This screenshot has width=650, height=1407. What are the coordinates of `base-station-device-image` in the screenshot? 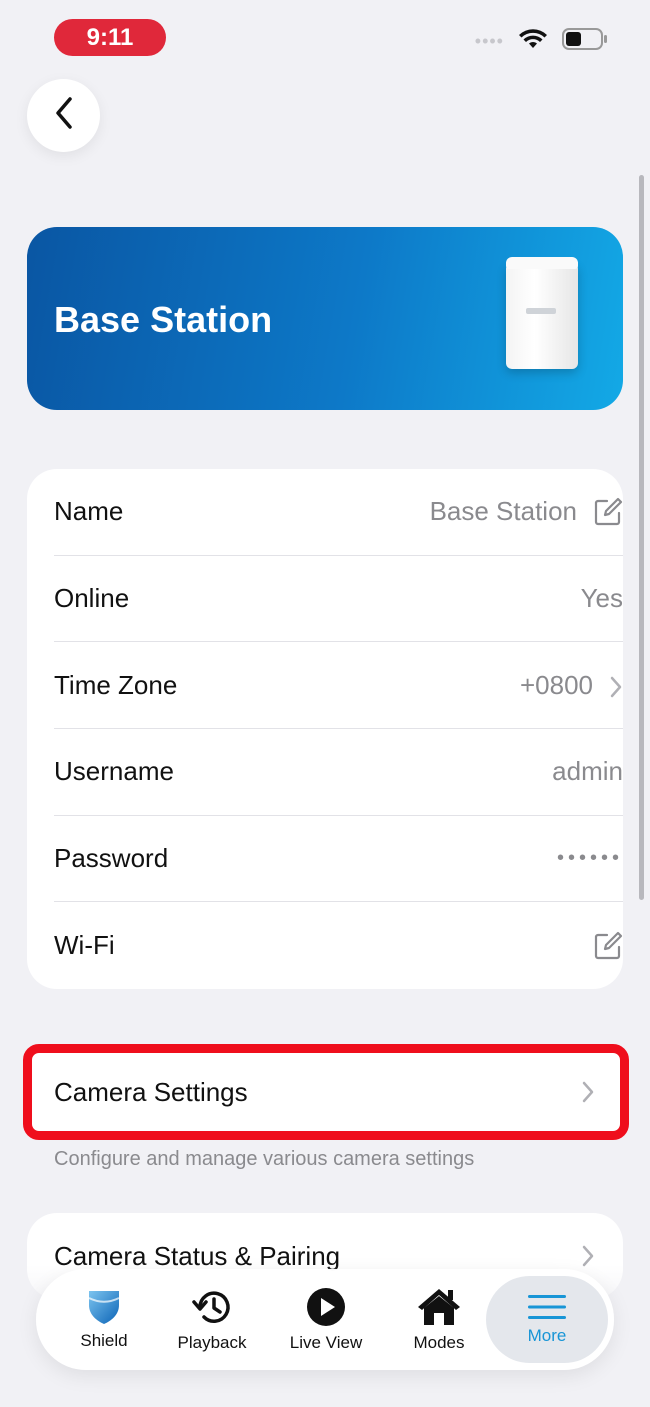 It's located at (542, 313).